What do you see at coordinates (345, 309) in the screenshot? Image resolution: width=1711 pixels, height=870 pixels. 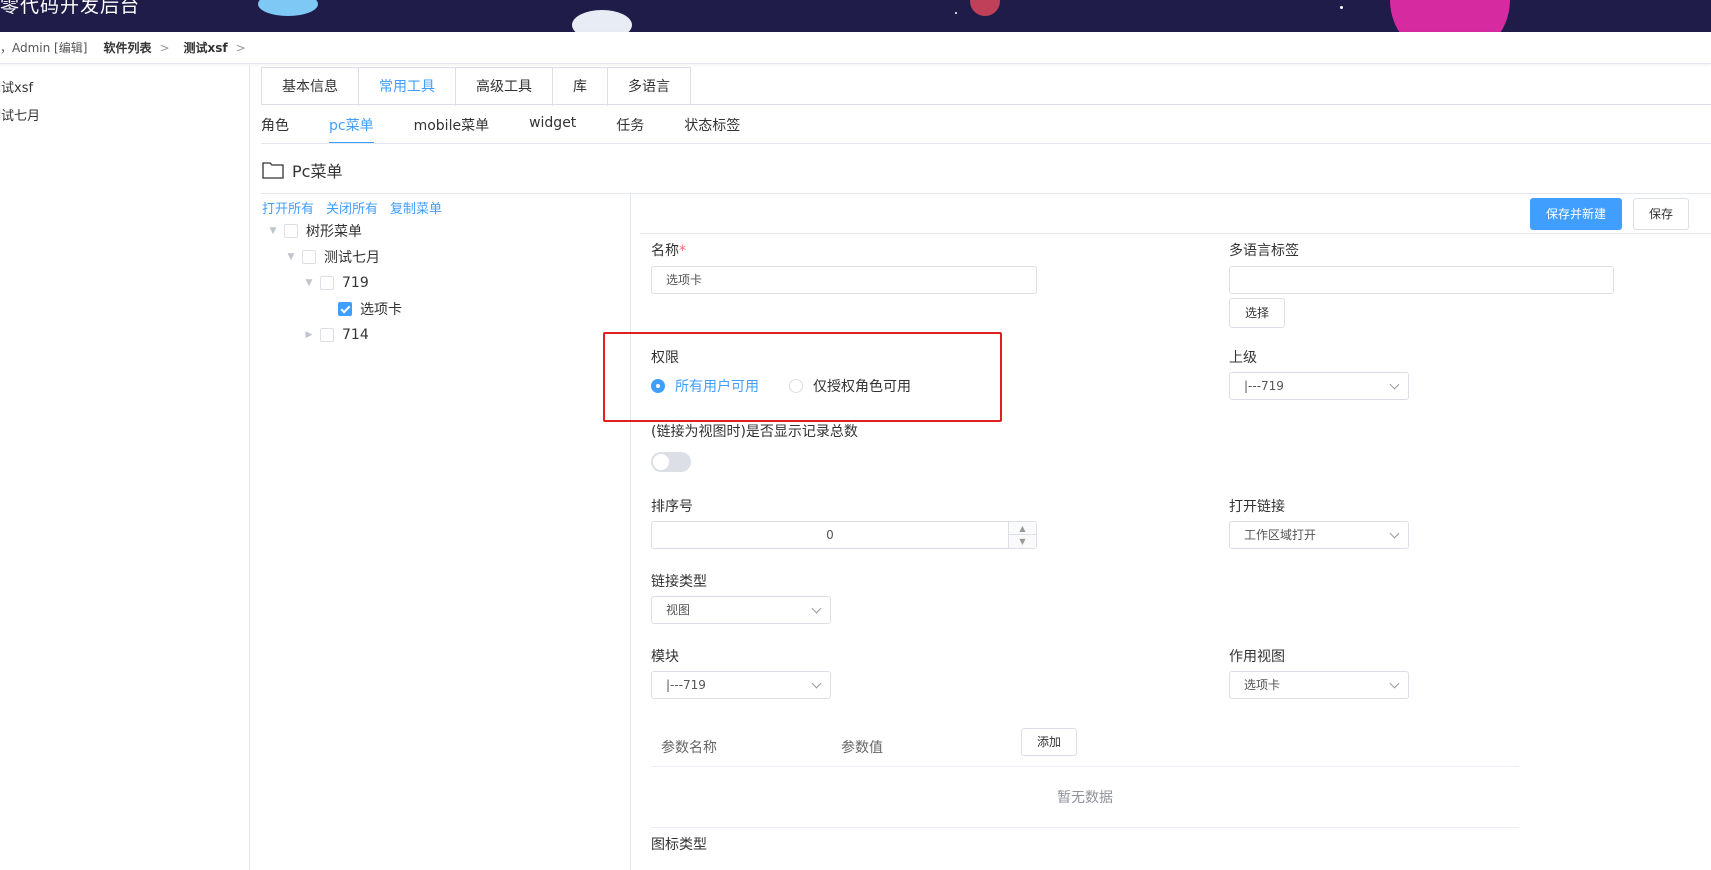 I see `checkbox-checked` at bounding box center [345, 309].